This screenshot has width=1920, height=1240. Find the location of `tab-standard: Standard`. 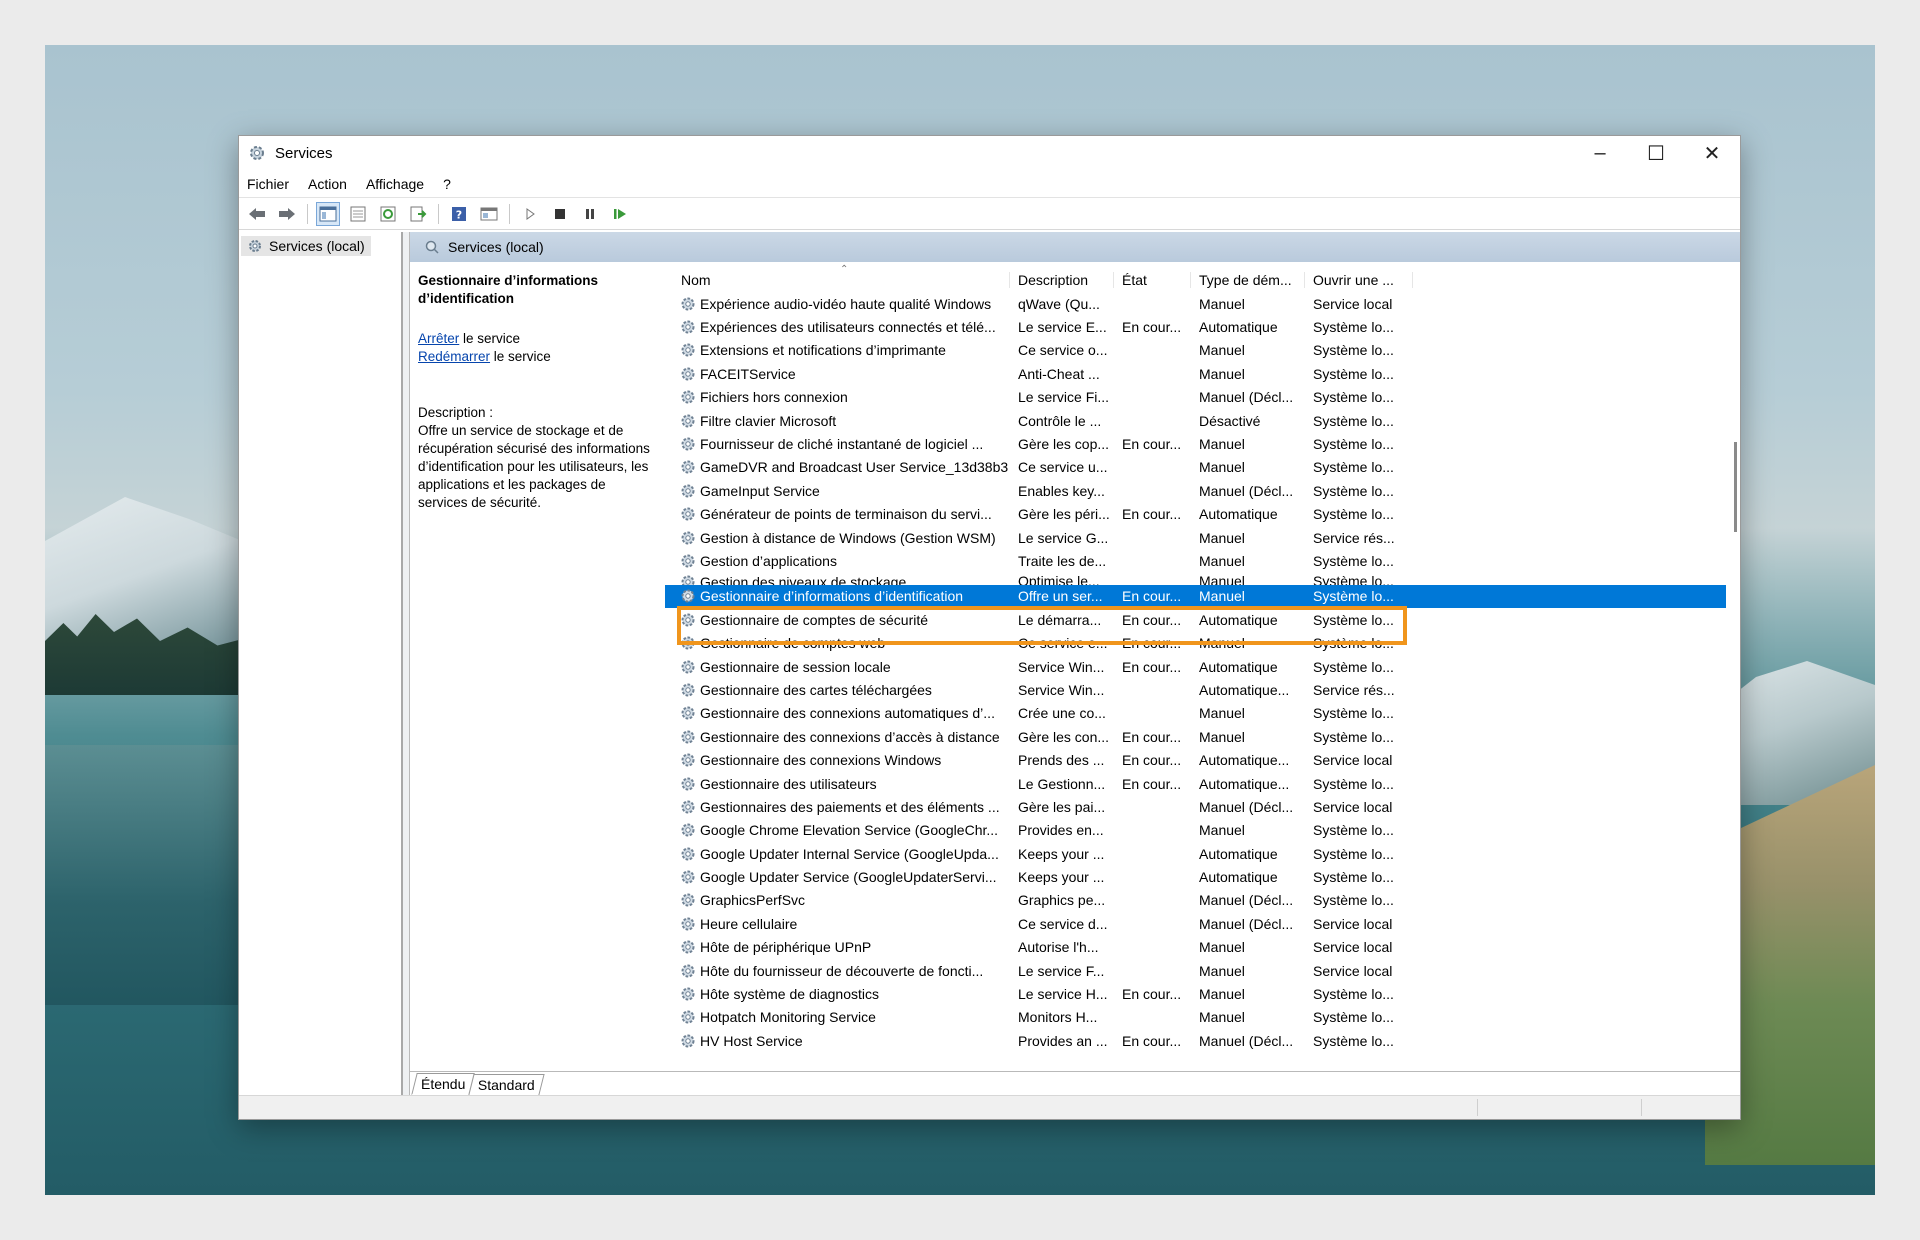

tab-standard: Standard is located at coordinates (506, 1084).